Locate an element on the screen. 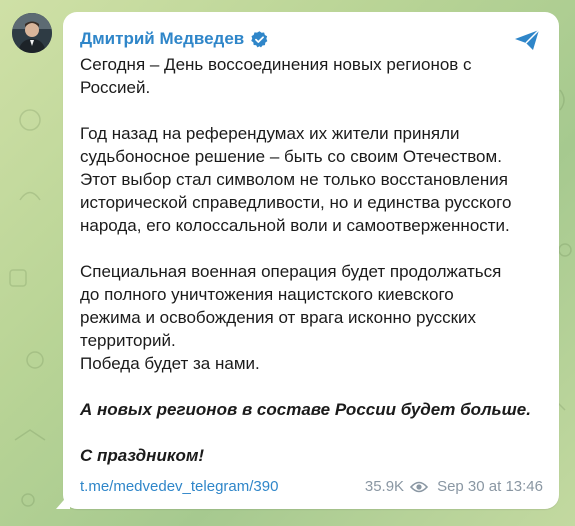 This screenshot has width=575, height=526. share-arrow-icon is located at coordinates (527, 40).